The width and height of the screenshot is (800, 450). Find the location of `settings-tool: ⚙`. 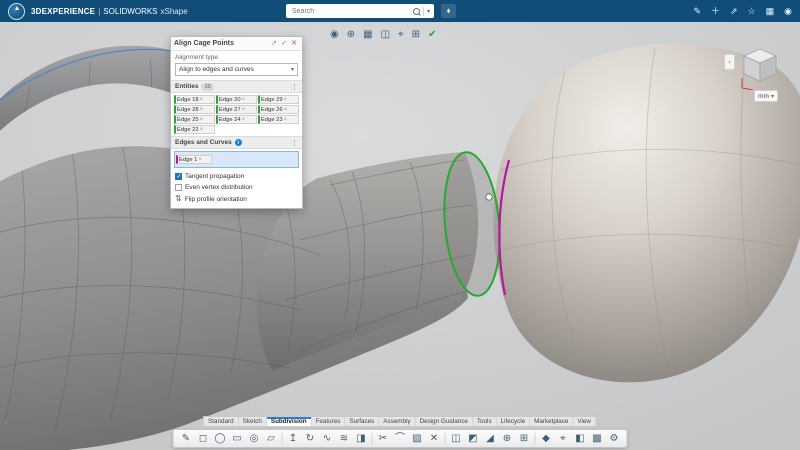

settings-tool: ⚙ is located at coordinates (614, 438).